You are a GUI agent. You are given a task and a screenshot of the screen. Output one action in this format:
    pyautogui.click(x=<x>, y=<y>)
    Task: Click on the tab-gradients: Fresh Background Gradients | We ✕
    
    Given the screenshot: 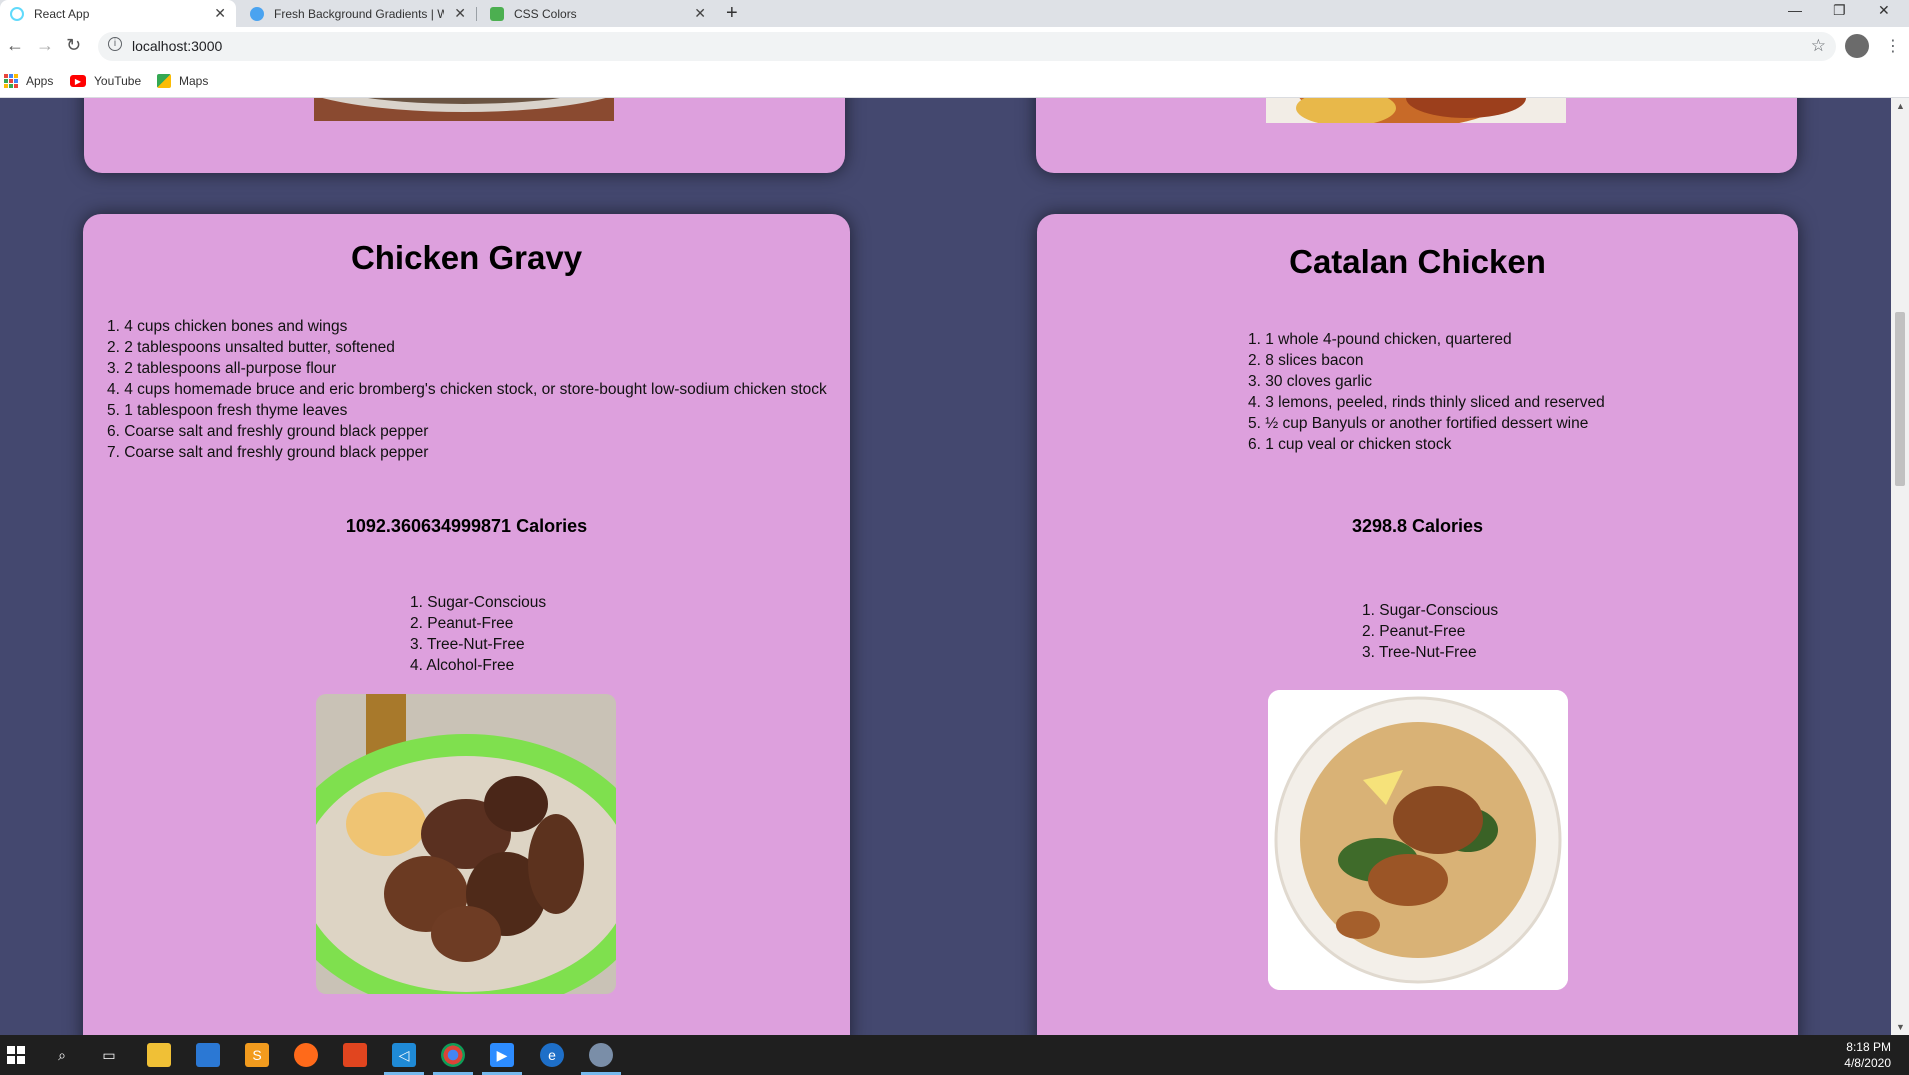 What is the action you would take?
    pyautogui.click(x=358, y=13)
    